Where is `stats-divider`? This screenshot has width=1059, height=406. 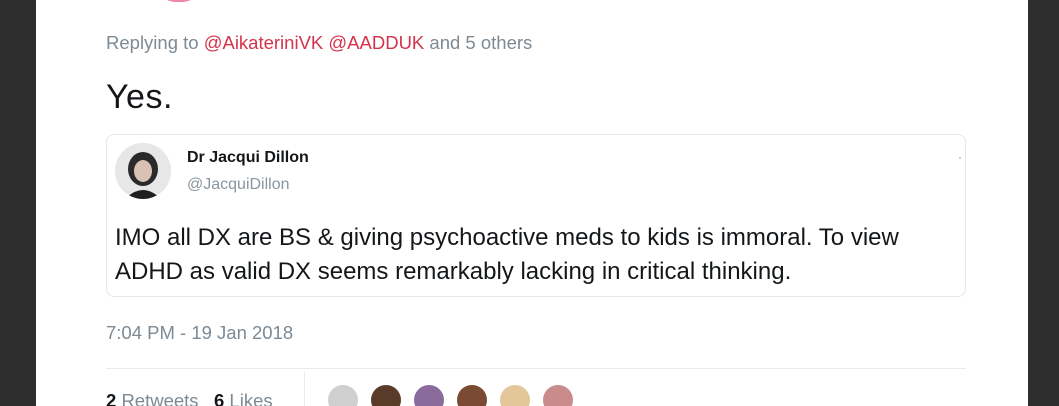 stats-divider is located at coordinates (304, 389).